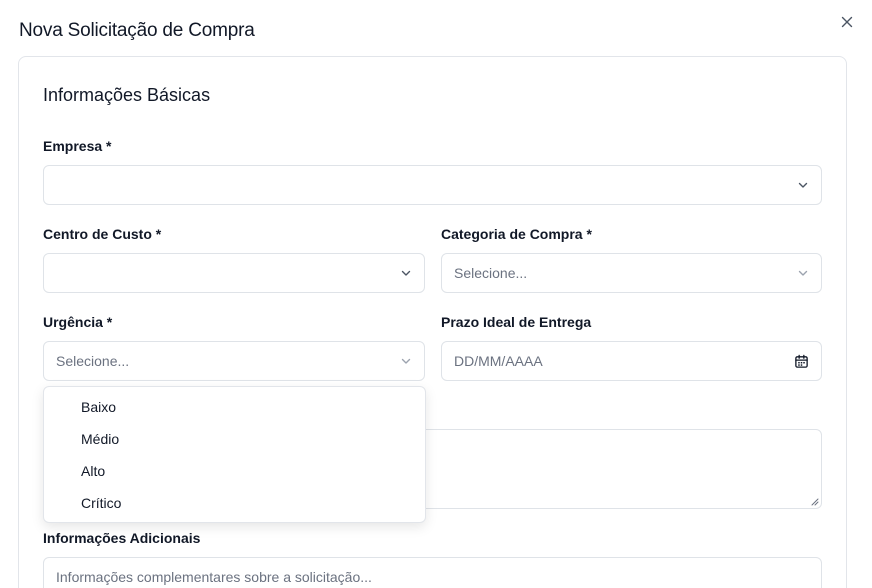 This screenshot has width=872, height=588. What do you see at coordinates (78, 322) in the screenshot?
I see `urgencia-label: Urgência *` at bounding box center [78, 322].